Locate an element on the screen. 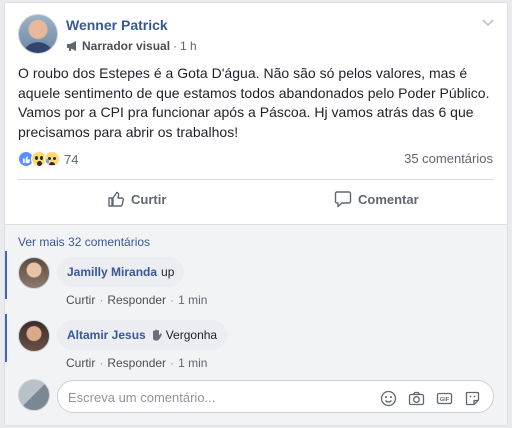 The height and width of the screenshot is (428, 512). composer-icons: GIF is located at coordinates (430, 398).